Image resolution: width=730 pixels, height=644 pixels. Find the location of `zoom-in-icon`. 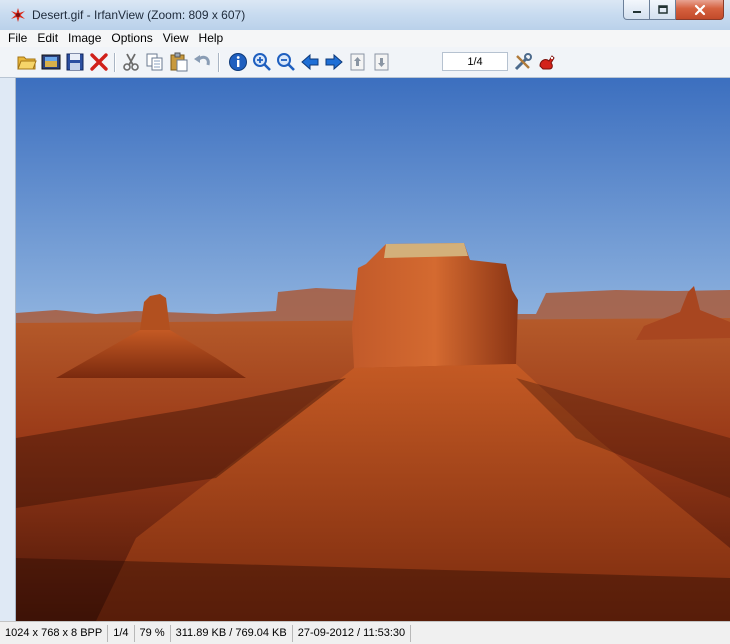

zoom-in-icon is located at coordinates (262, 62).